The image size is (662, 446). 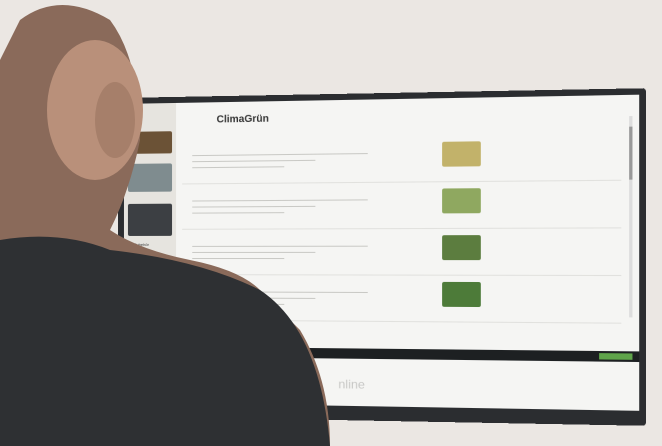 I want to click on scrollbar-thumb, so click(x=631, y=153).